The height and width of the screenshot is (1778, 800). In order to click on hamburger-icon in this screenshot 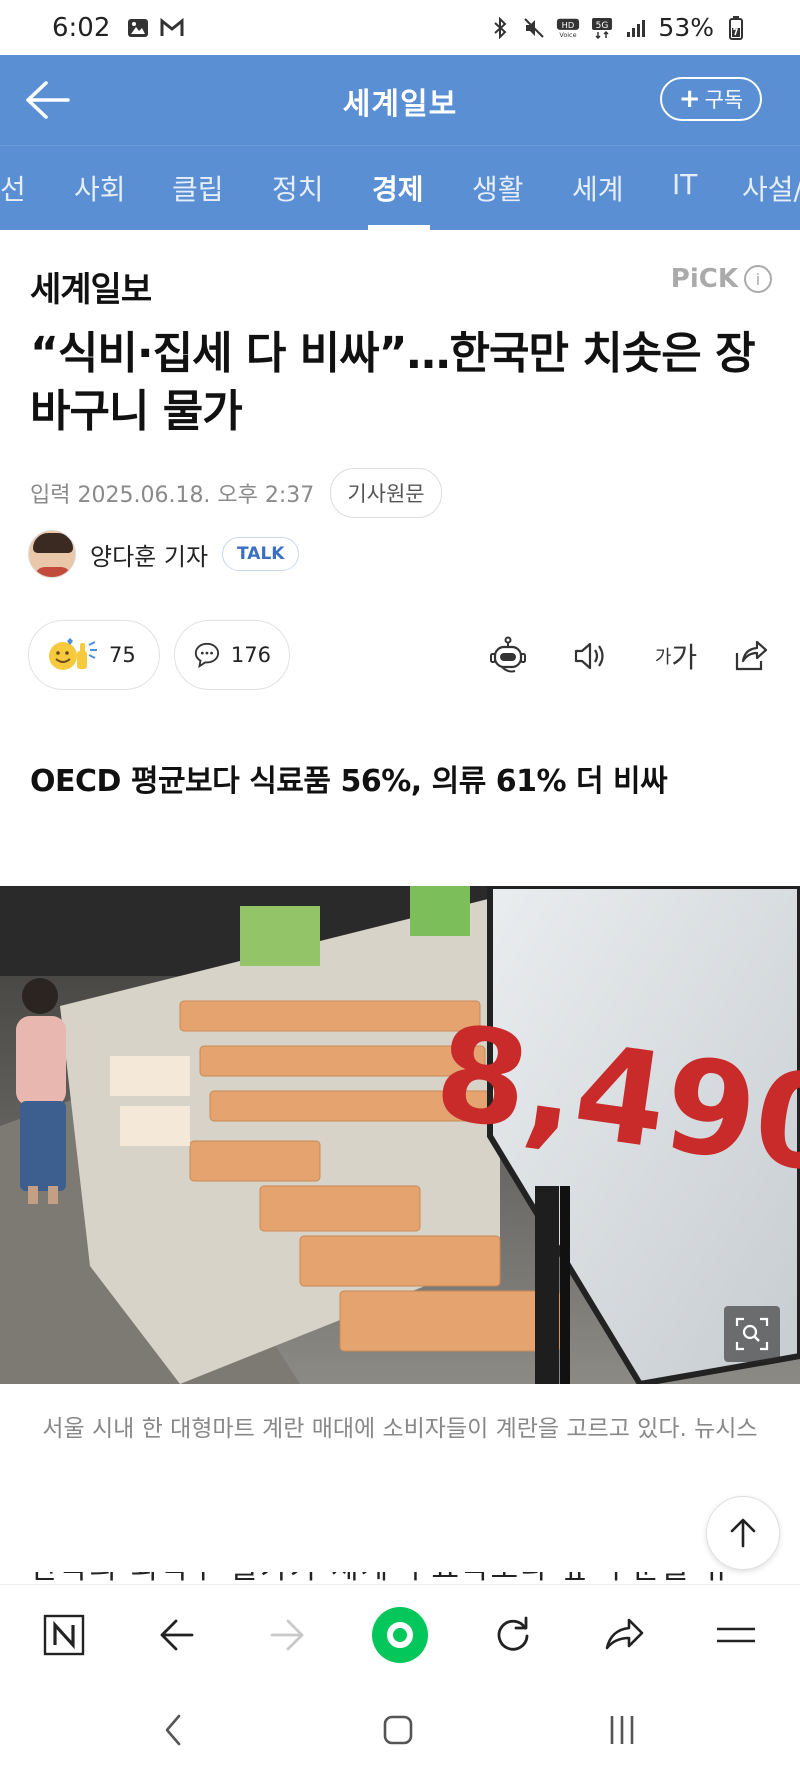, I will do `click(736, 1635)`.